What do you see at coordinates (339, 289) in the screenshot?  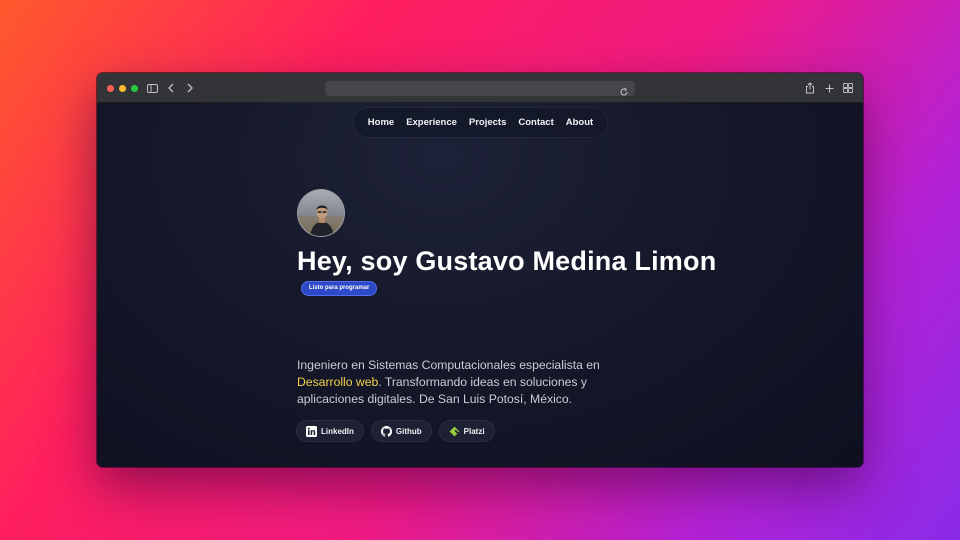 I see `status-badge: Listo para programar` at bounding box center [339, 289].